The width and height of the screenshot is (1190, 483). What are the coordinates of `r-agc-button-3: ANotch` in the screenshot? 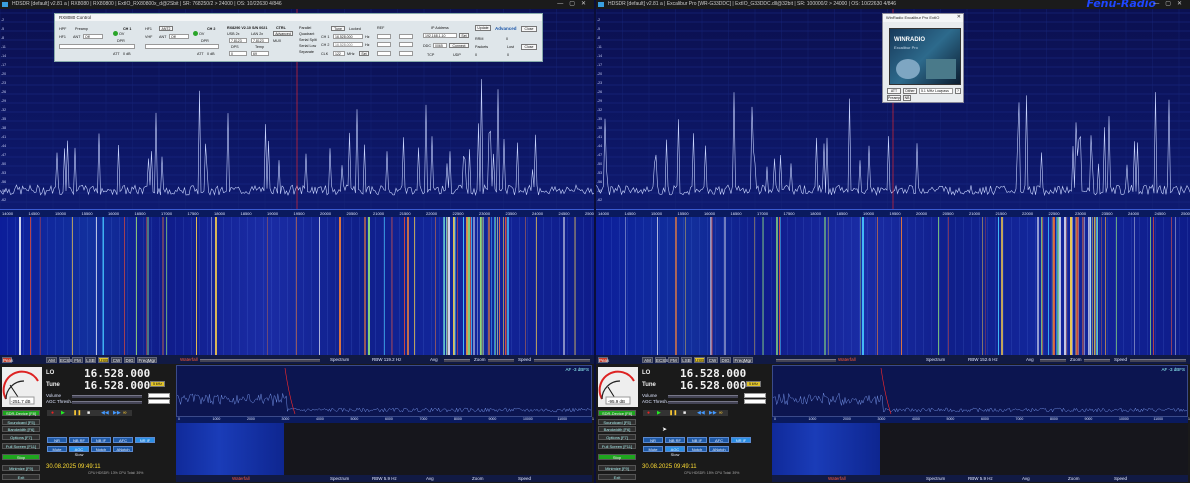 It's located at (719, 449).